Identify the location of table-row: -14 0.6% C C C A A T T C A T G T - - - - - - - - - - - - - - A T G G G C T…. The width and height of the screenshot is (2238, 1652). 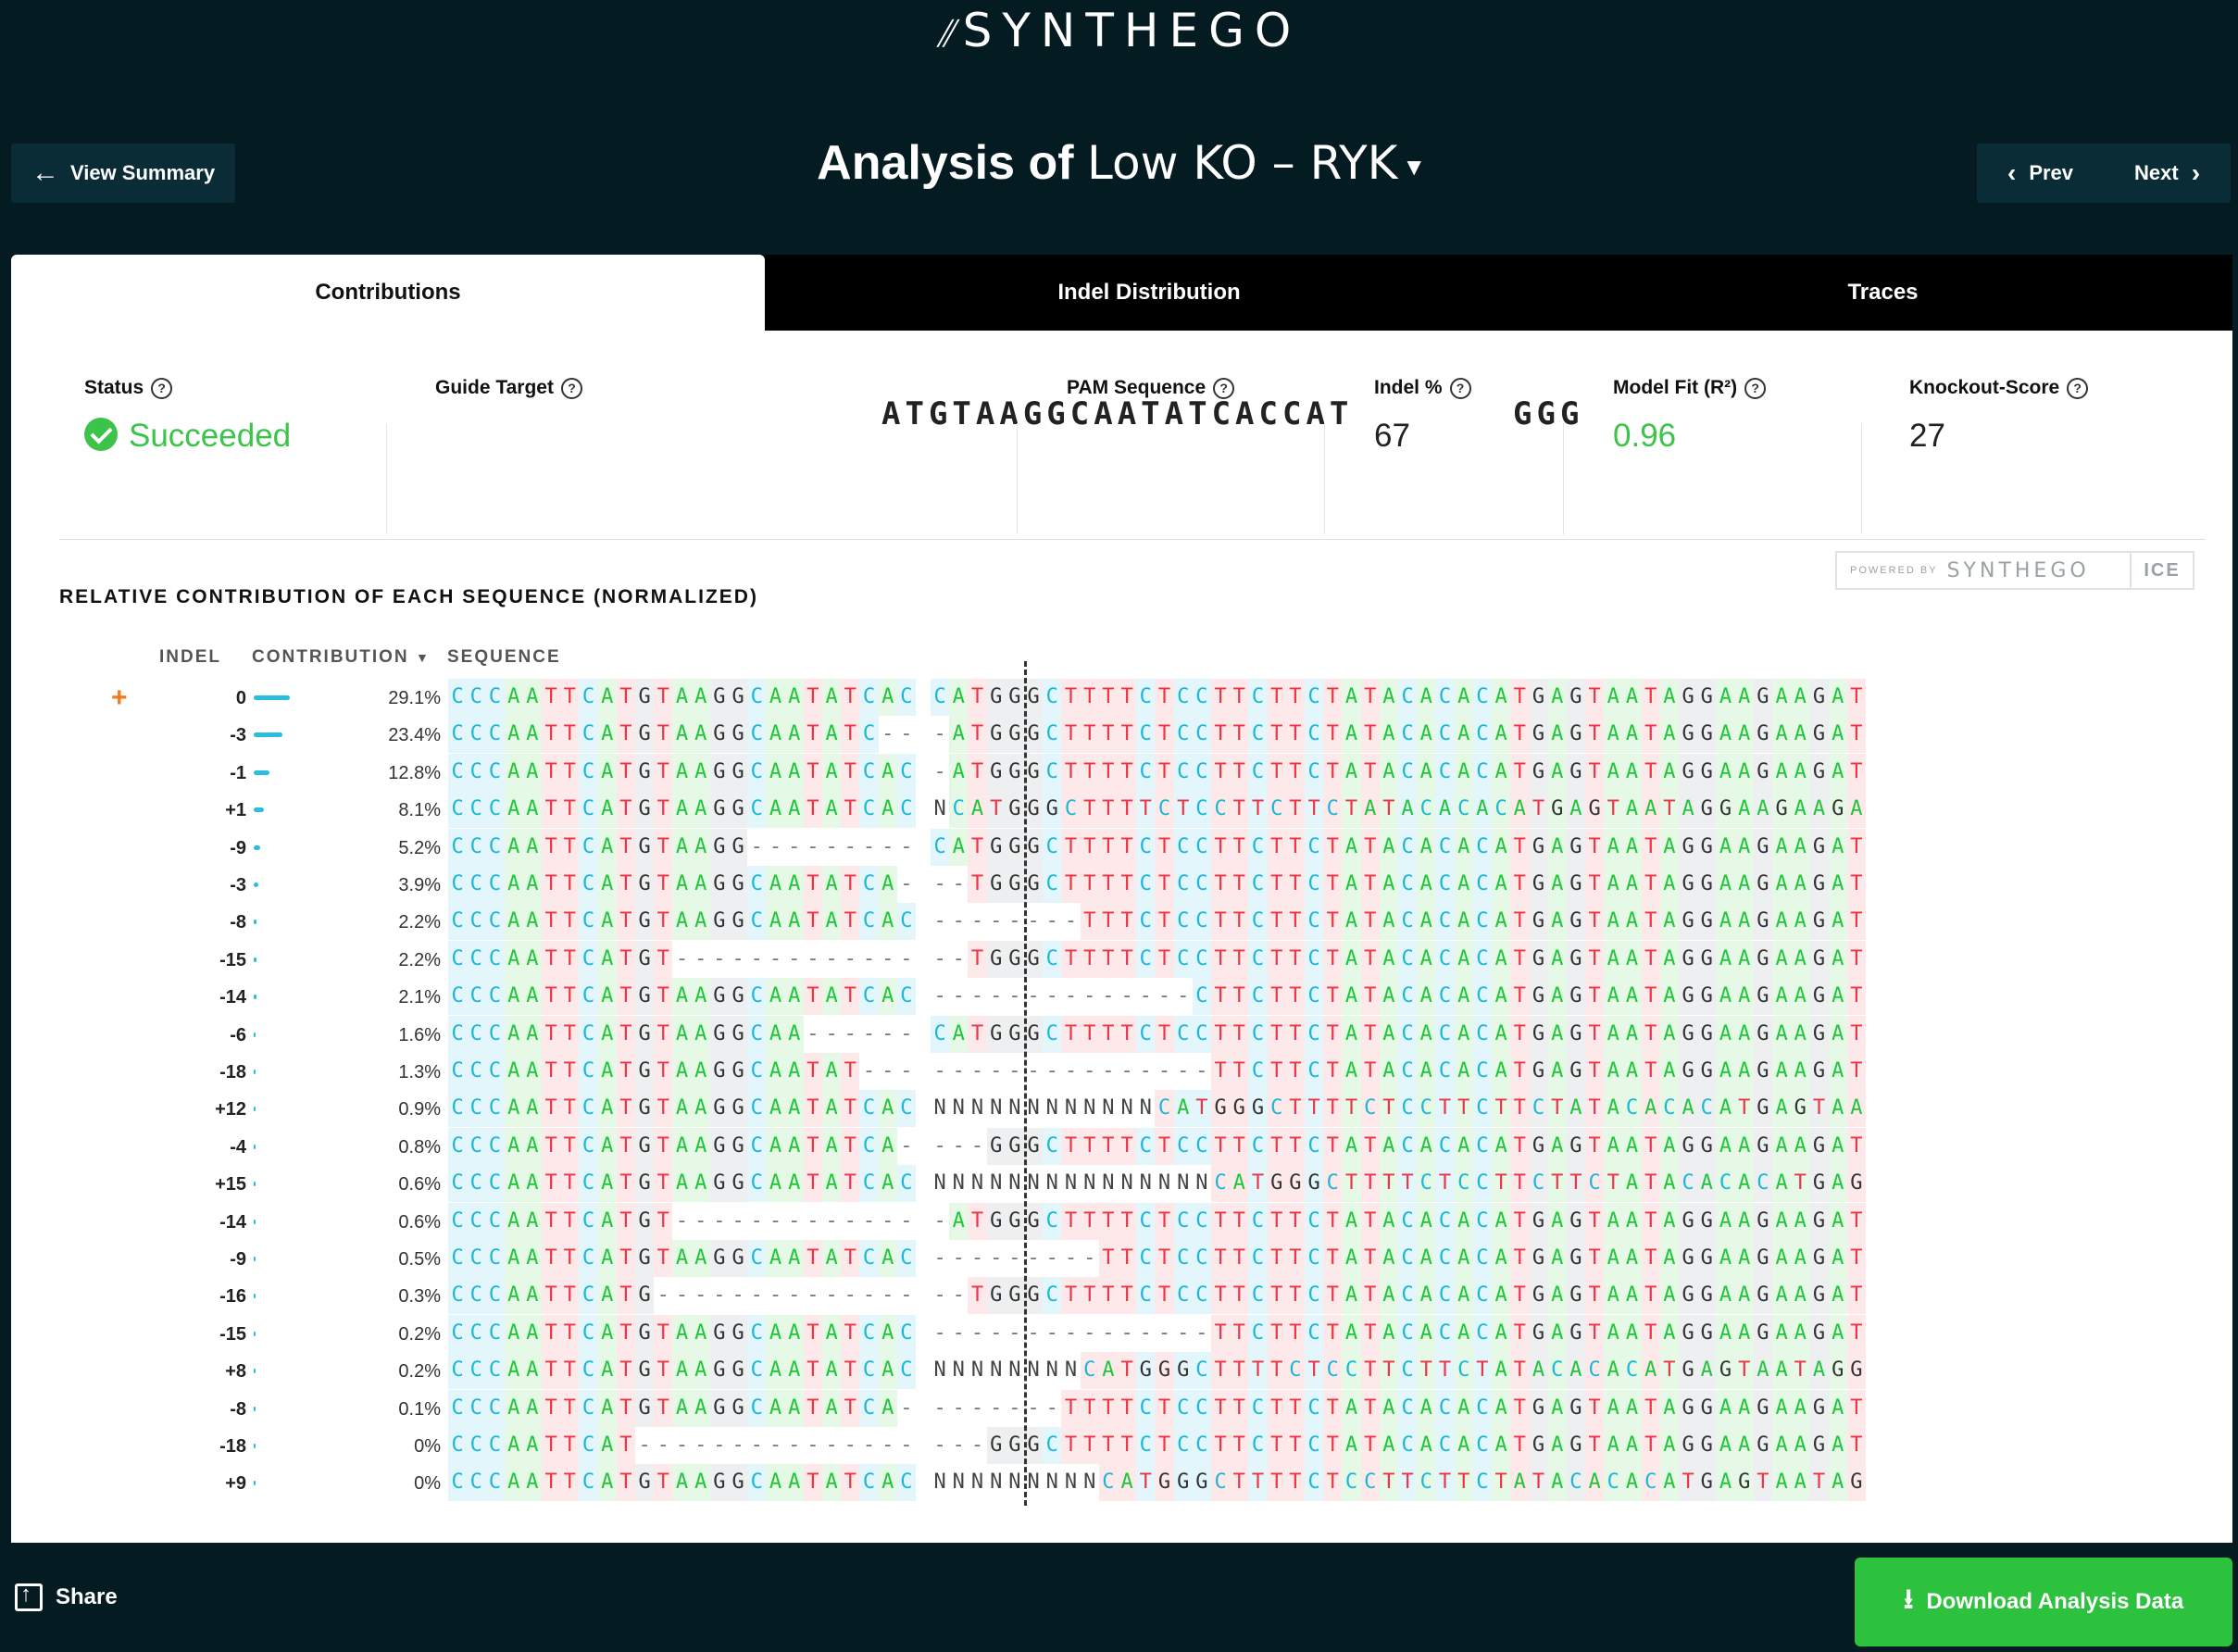
(1122, 1221).